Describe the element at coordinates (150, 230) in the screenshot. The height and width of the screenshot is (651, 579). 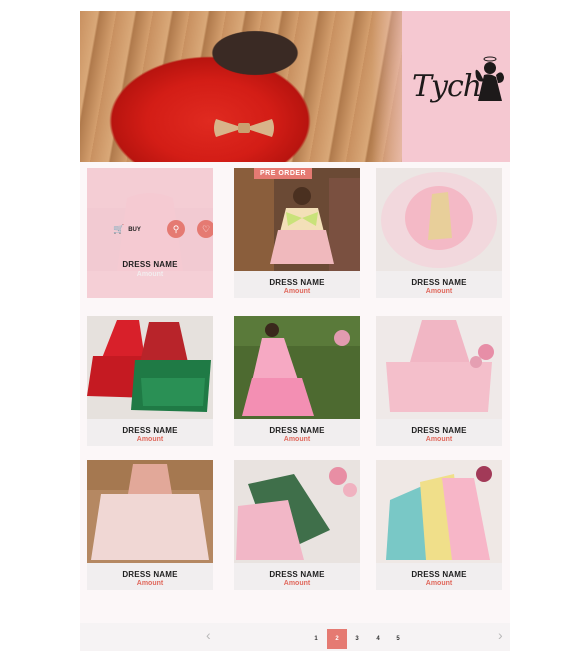
I see `hover-actions: 🛒 BUY ⚲ ♡` at that location.